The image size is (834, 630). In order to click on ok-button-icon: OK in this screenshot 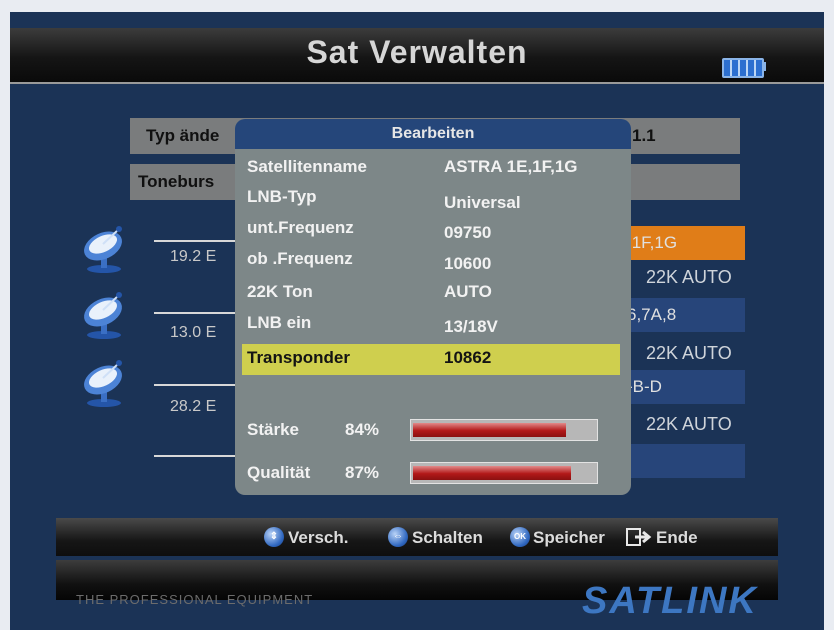, I will do `click(520, 537)`.